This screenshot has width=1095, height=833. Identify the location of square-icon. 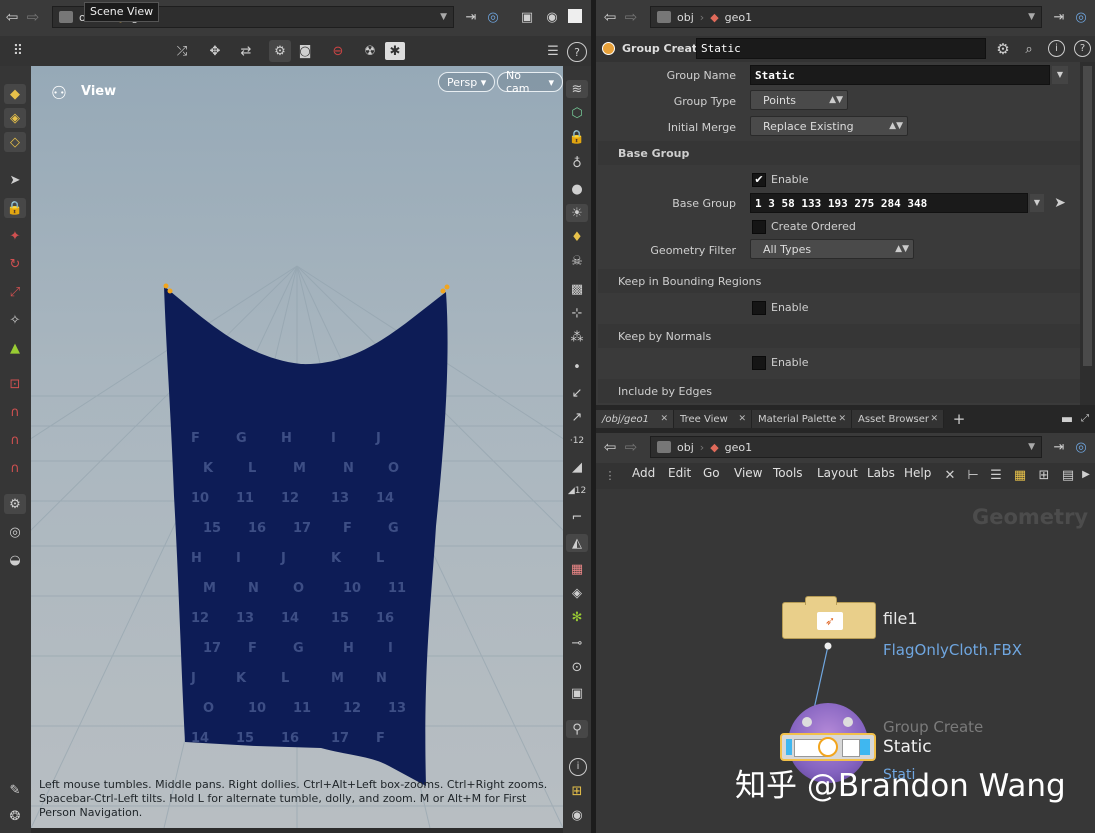
(575, 16).